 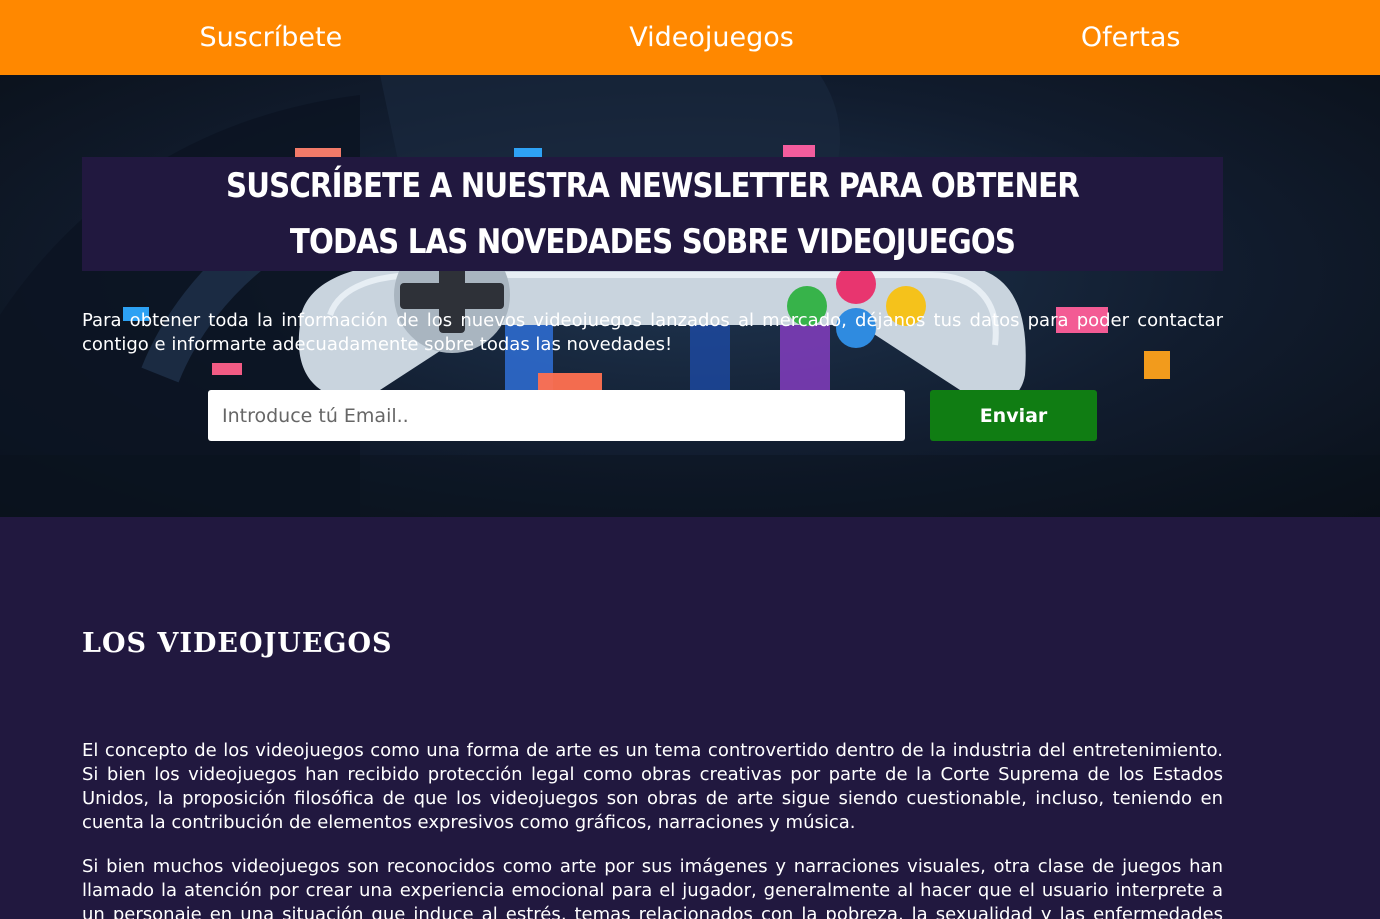 I want to click on nav-link-ofertas: Ofertas, so click(x=1131, y=37).